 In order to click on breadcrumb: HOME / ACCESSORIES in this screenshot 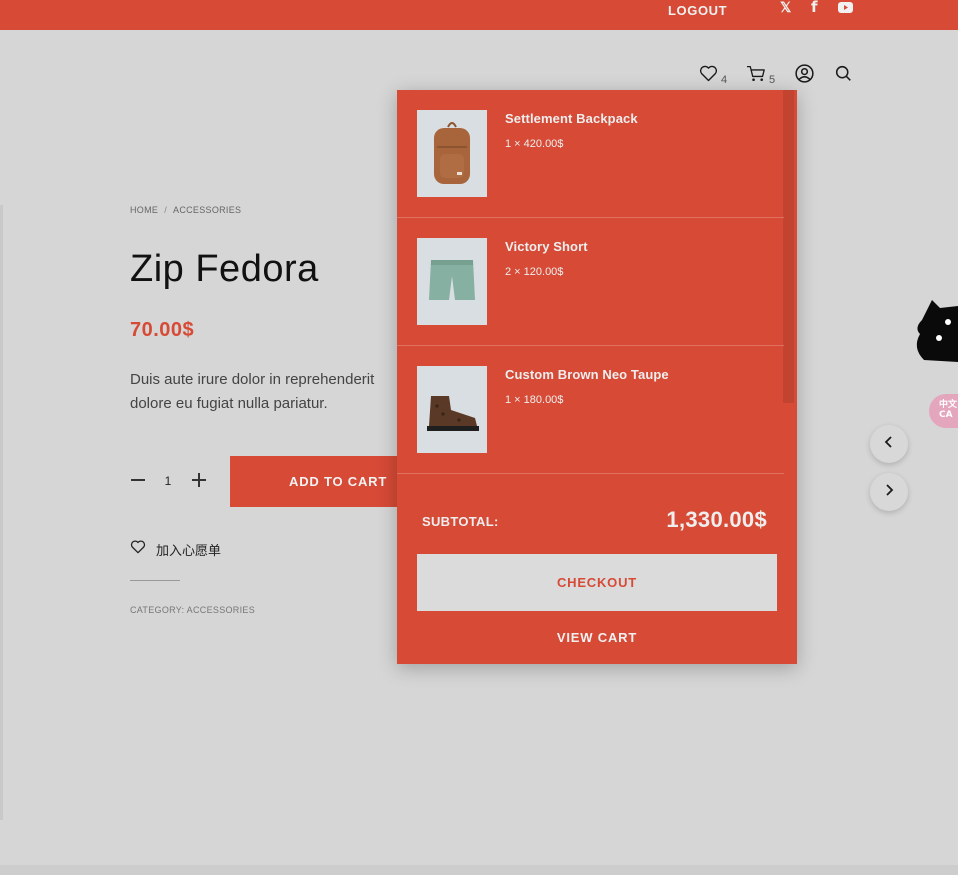, I will do `click(185, 210)`.